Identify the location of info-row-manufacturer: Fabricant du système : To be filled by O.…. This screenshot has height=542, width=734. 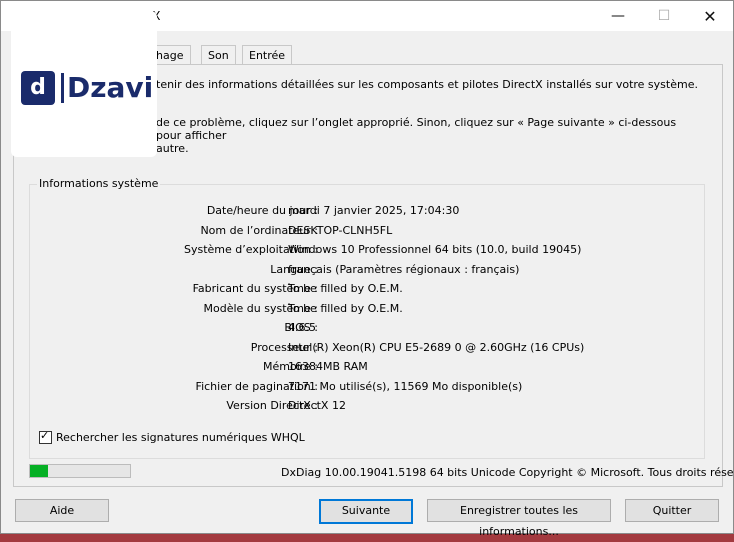
(371, 289).